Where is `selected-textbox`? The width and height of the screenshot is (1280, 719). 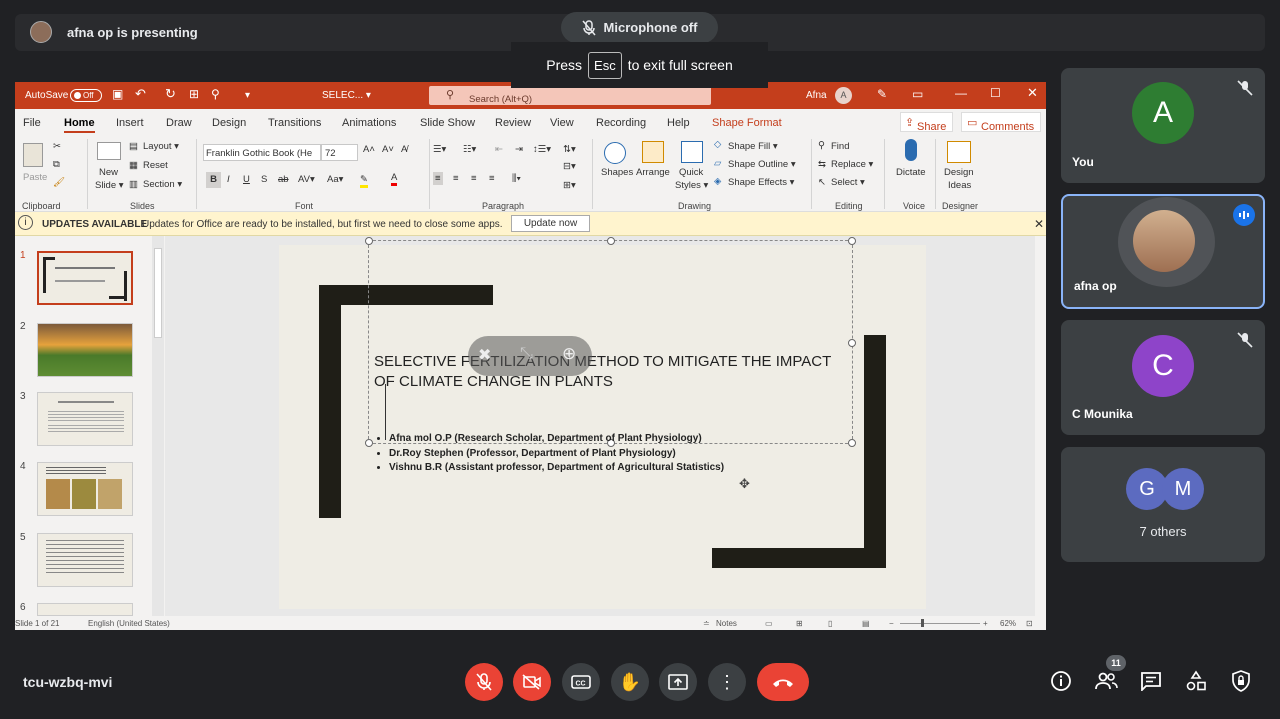 selected-textbox is located at coordinates (610, 342).